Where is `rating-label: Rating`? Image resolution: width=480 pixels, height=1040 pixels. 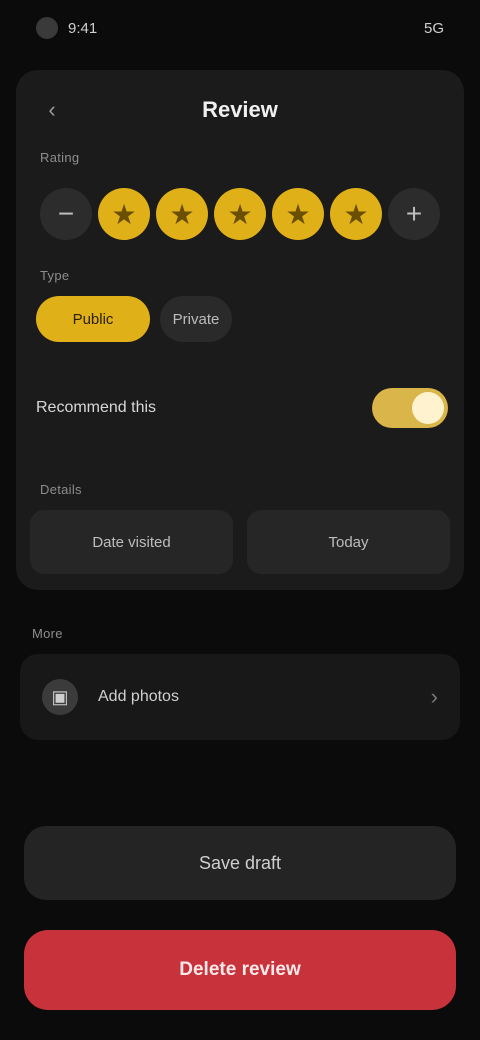 rating-label: Rating is located at coordinates (60, 157).